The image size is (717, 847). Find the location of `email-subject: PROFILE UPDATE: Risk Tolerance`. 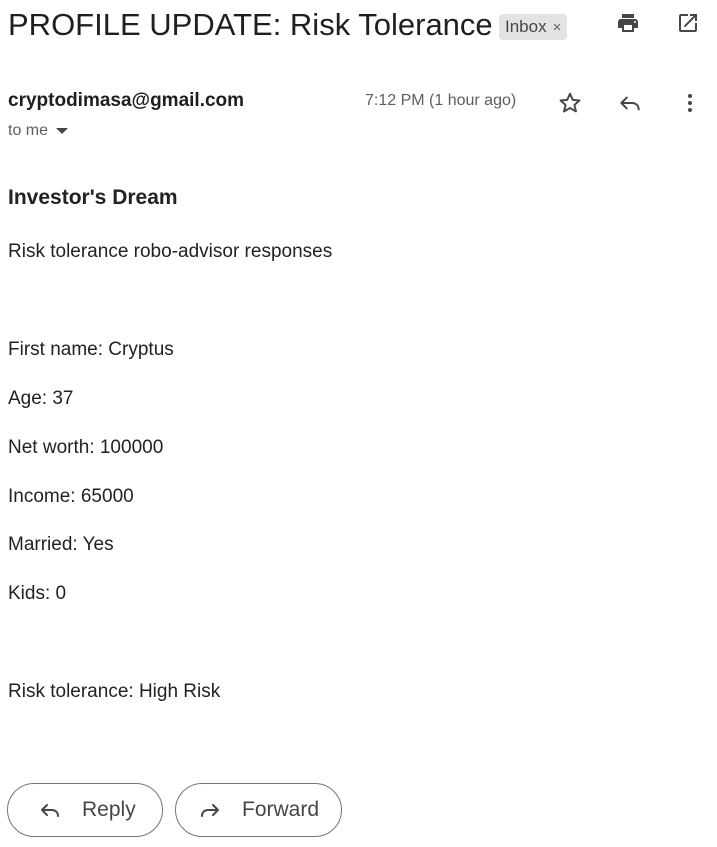

email-subject: PROFILE UPDATE: Risk Tolerance is located at coordinates (250, 24).